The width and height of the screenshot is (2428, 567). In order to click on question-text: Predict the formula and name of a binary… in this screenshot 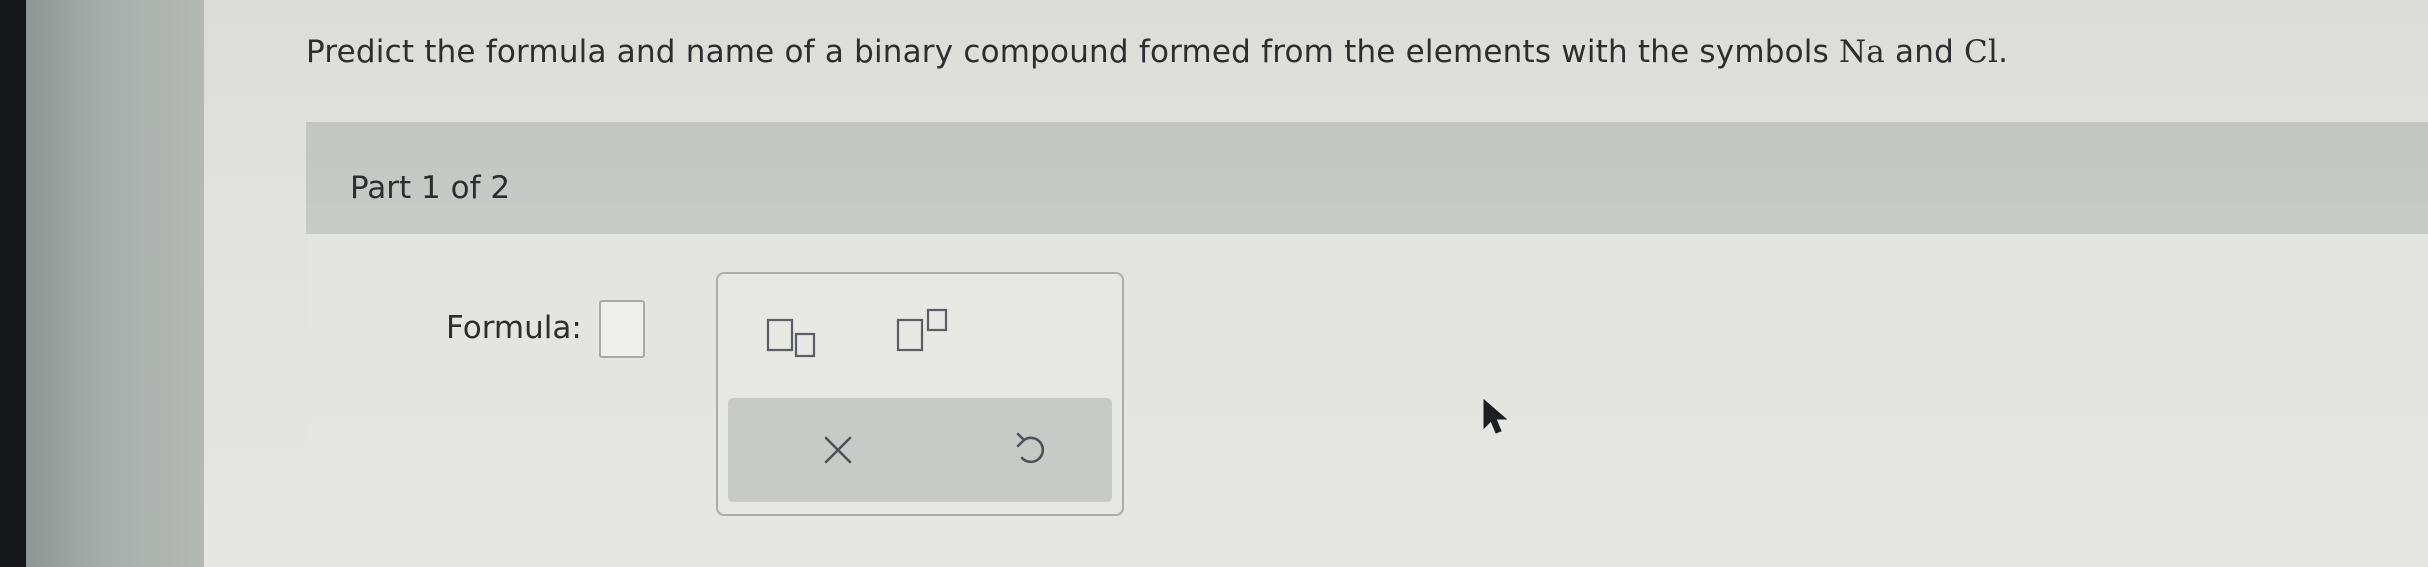, I will do `click(1157, 52)`.